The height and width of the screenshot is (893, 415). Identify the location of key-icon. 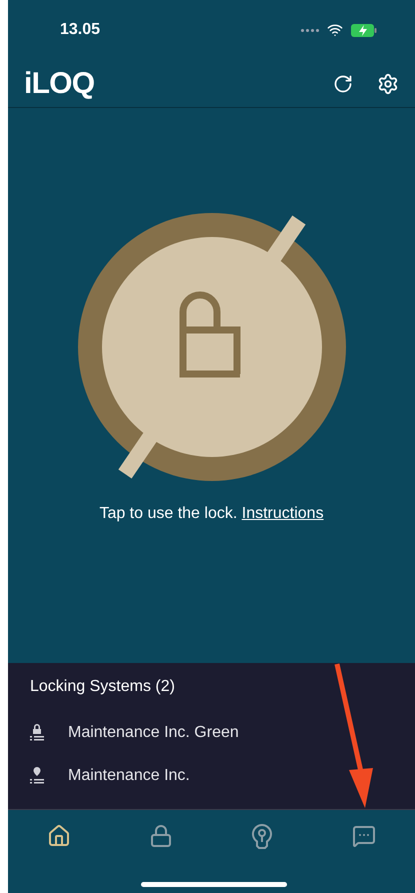
(262, 836).